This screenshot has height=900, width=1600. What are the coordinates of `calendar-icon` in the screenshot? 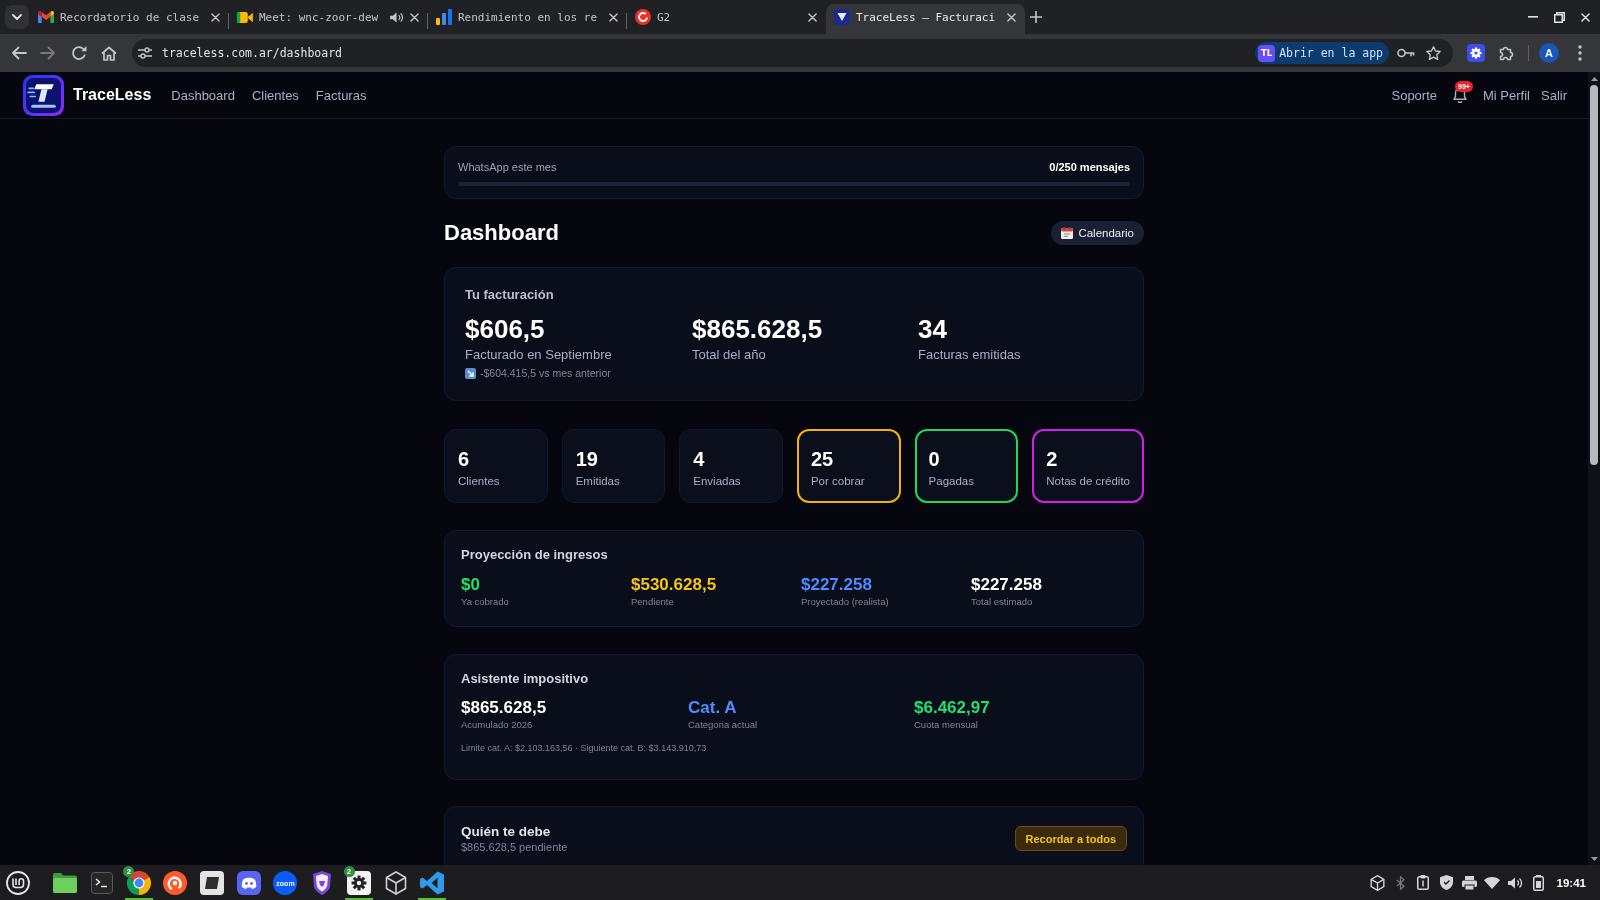 It's located at (1067, 233).